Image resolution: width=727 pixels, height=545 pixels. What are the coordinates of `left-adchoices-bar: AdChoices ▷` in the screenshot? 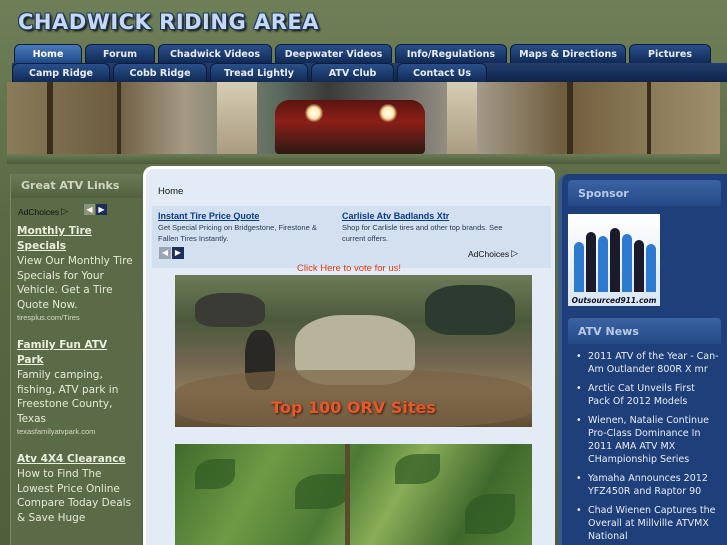 It's located at (76, 209).